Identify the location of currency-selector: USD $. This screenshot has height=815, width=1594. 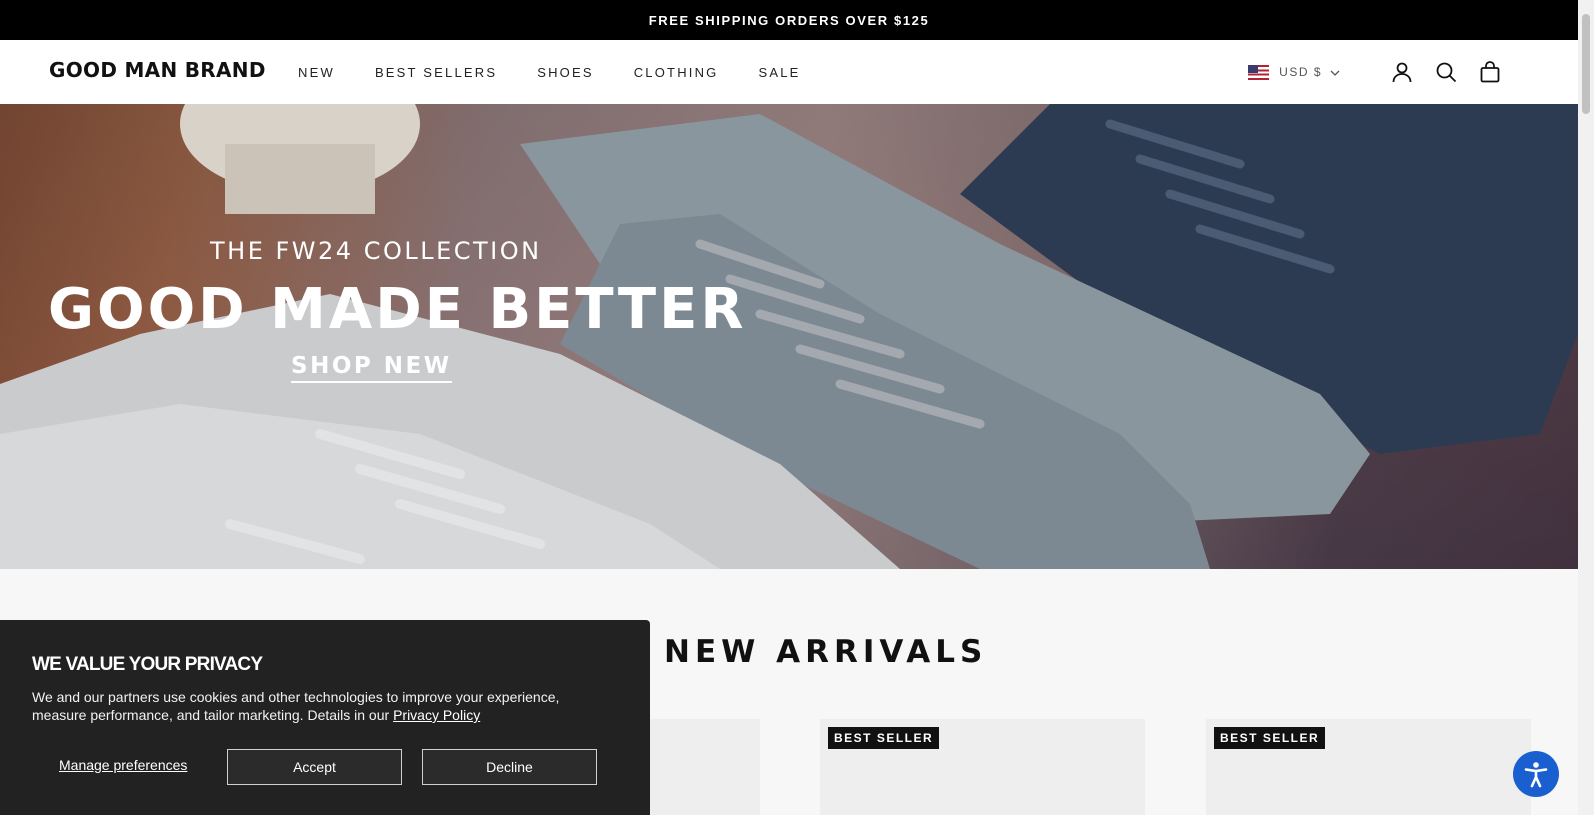
(1294, 72).